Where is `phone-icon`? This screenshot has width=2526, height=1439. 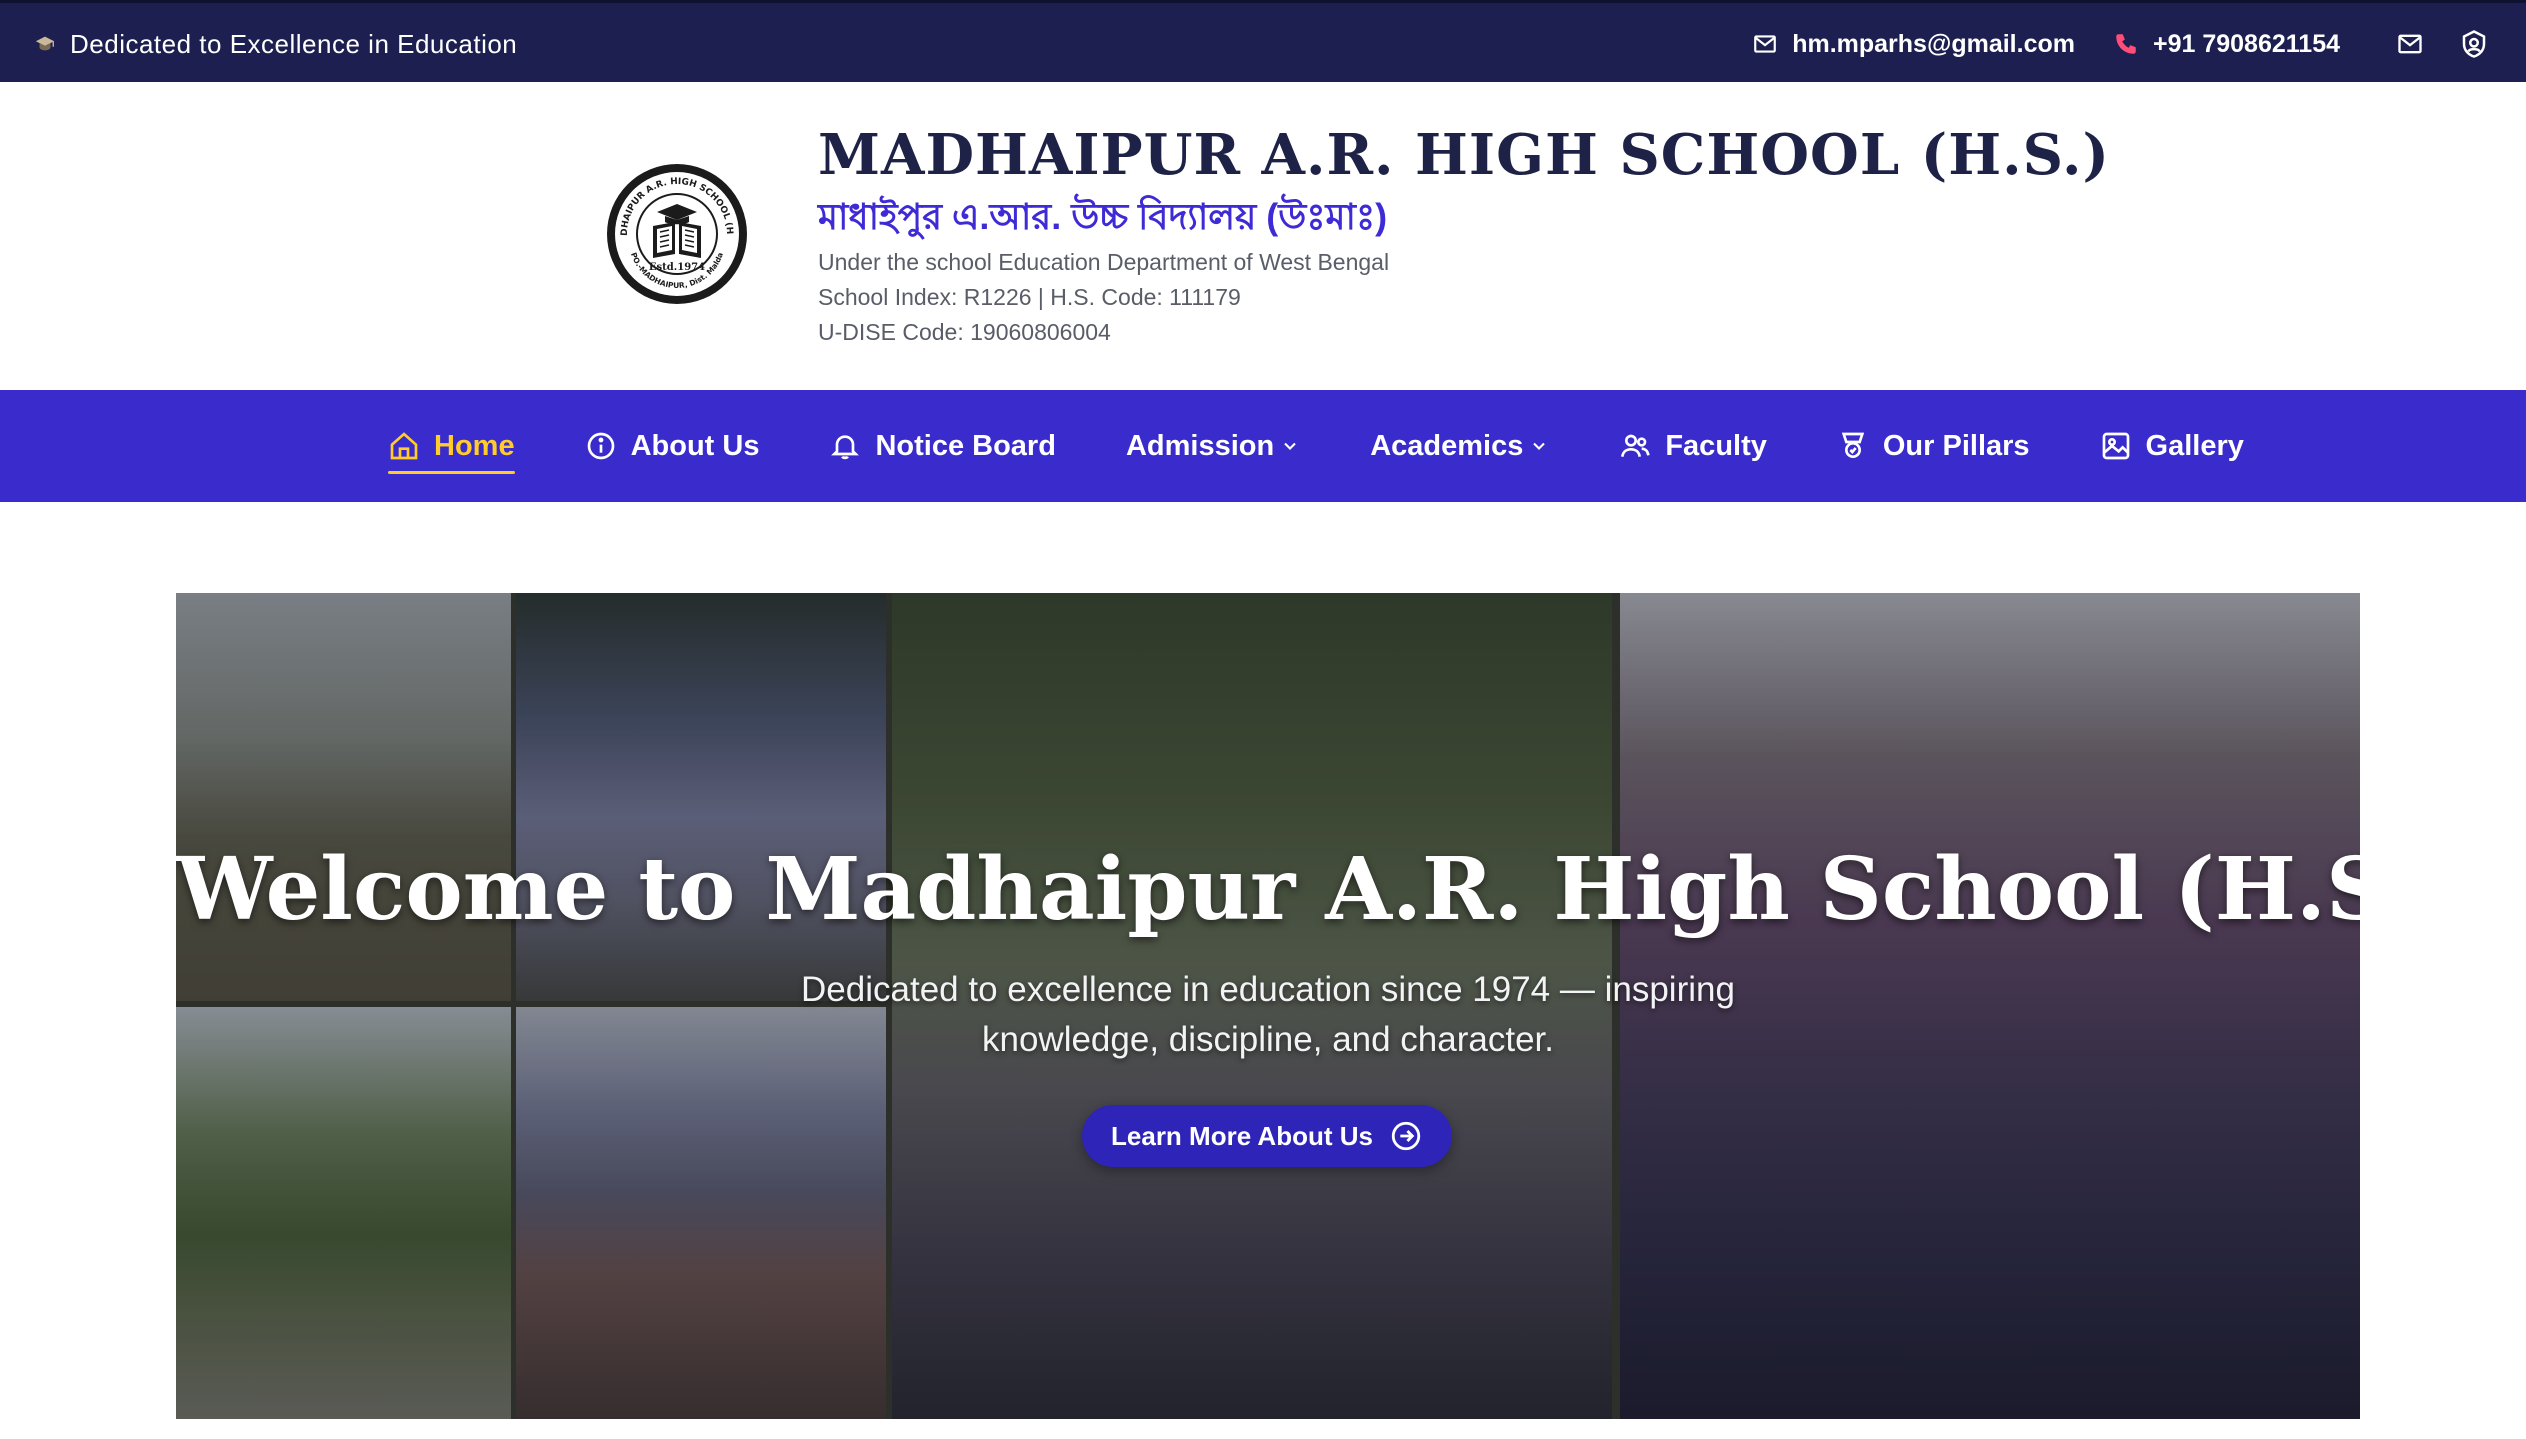 phone-icon is located at coordinates (2126, 44).